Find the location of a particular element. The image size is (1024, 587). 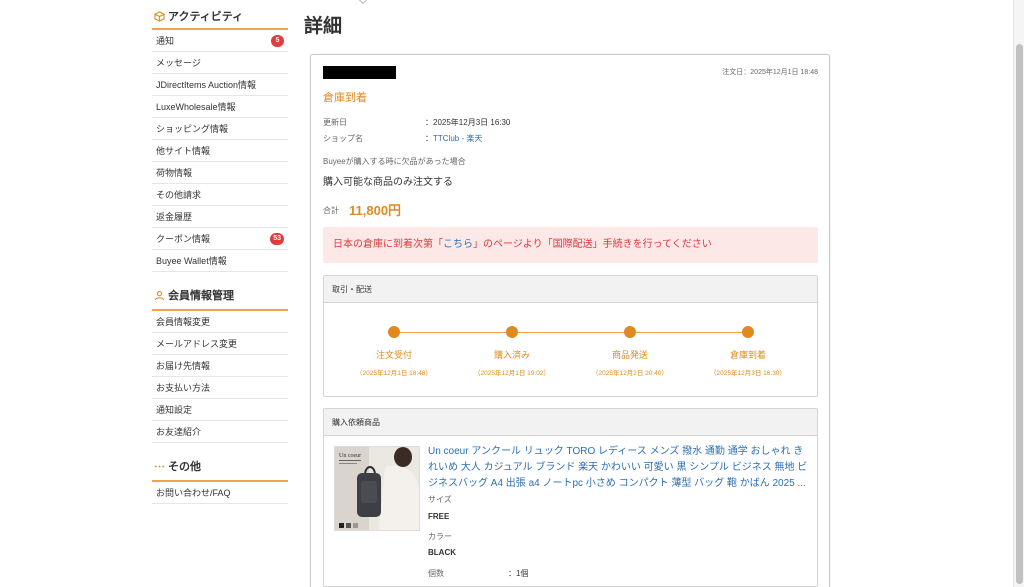

sidebar-item-email-change: メールアドレス変更 is located at coordinates (220, 344).